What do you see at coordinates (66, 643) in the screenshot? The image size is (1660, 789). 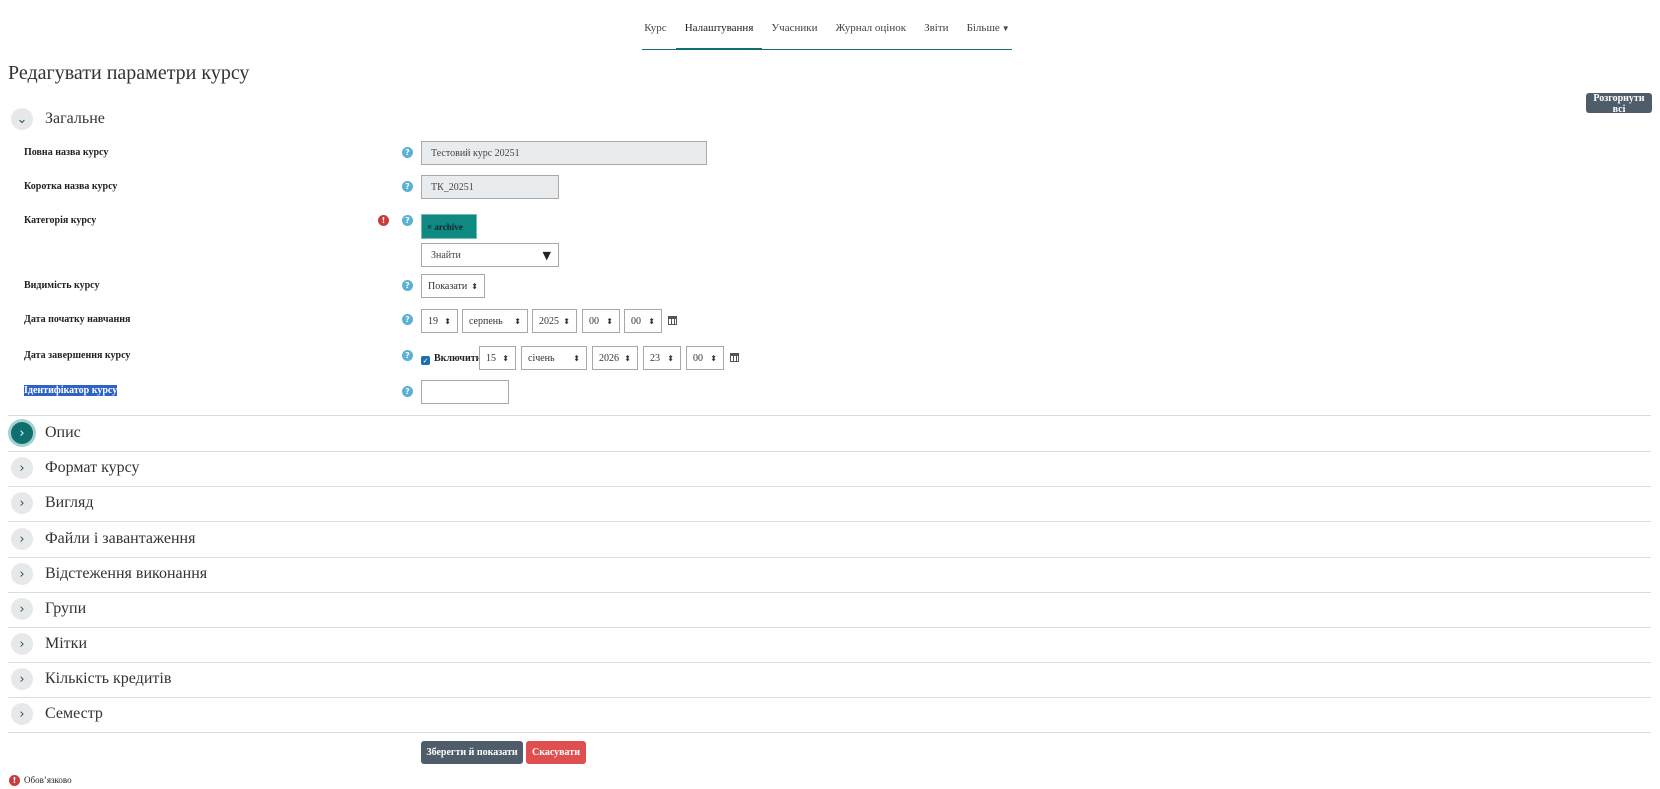 I see `section-title: Мітки` at bounding box center [66, 643].